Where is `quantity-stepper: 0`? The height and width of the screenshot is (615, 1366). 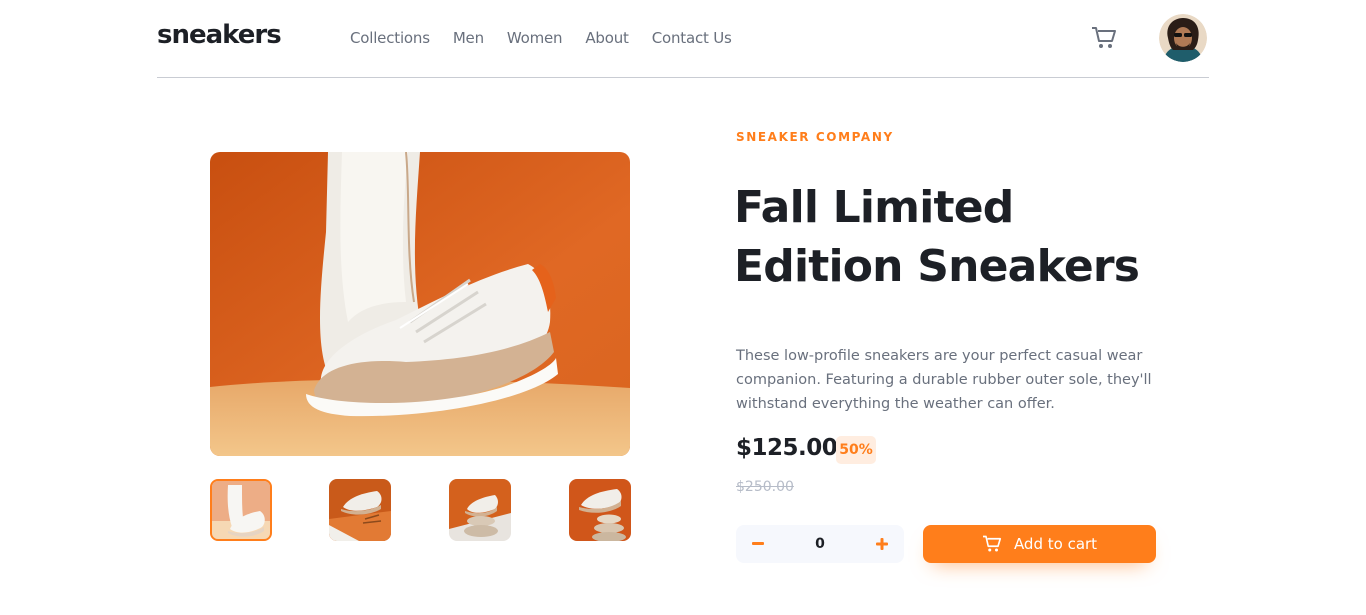
quantity-stepper: 0 is located at coordinates (820, 544).